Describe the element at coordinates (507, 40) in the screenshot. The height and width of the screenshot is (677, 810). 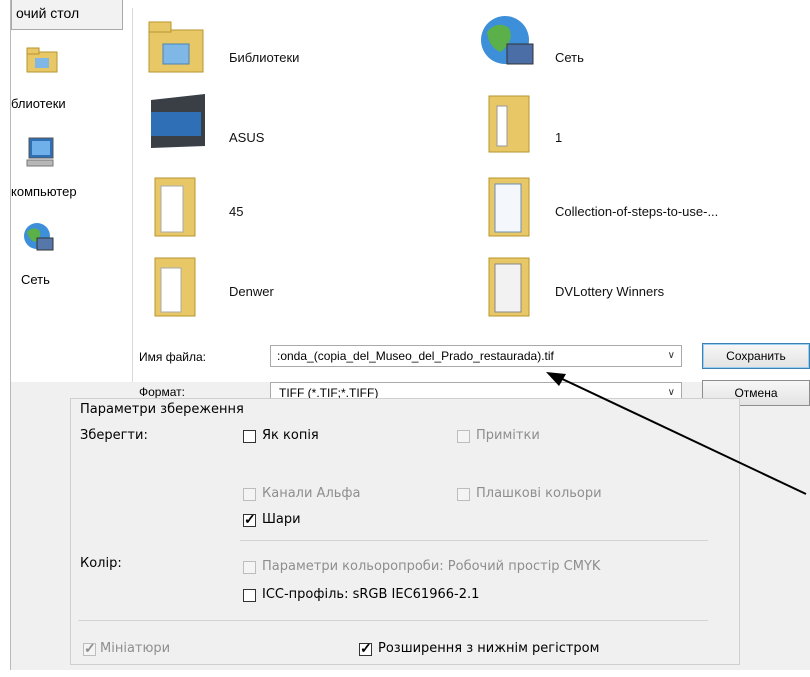
I see `network-globe-icon` at that location.